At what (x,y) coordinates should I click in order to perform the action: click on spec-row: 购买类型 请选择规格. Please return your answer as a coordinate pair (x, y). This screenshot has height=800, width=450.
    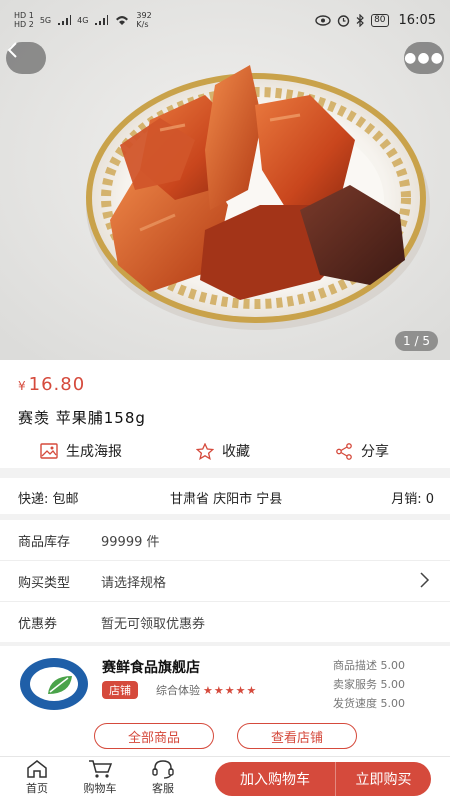
    Looking at the image, I should click on (225, 581).